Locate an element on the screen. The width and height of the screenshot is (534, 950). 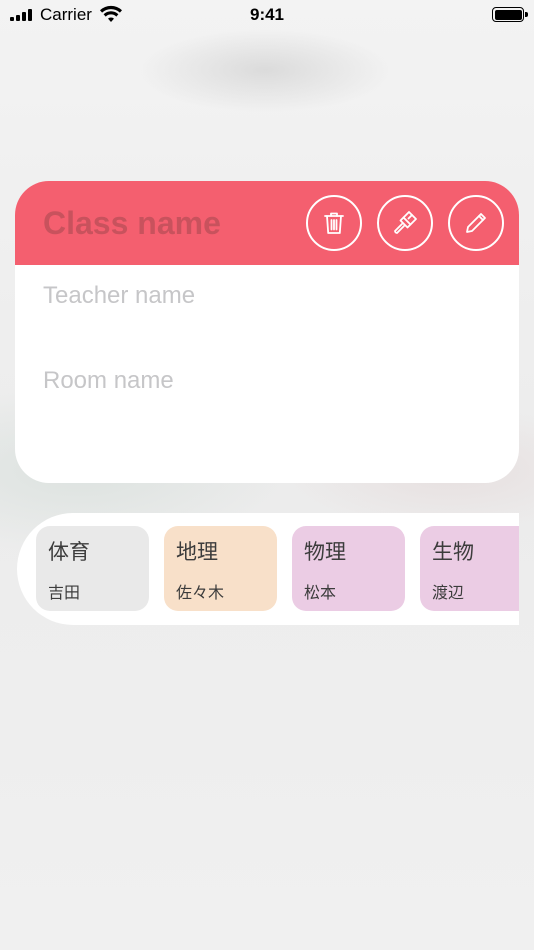
teacher-name-input is located at coordinates (263, 296).